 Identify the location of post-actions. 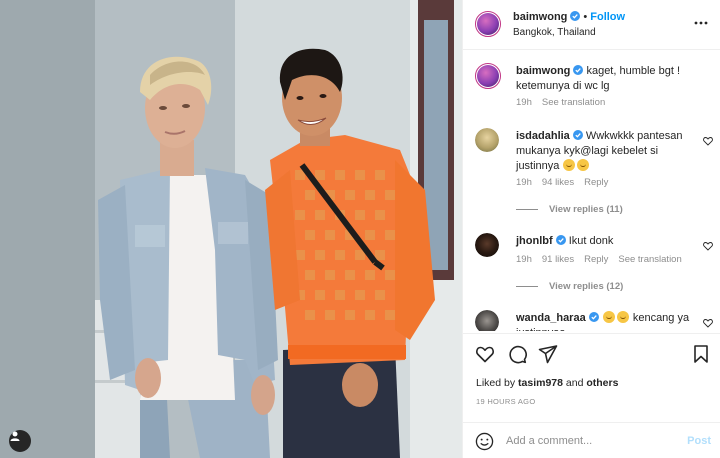
(591, 353).